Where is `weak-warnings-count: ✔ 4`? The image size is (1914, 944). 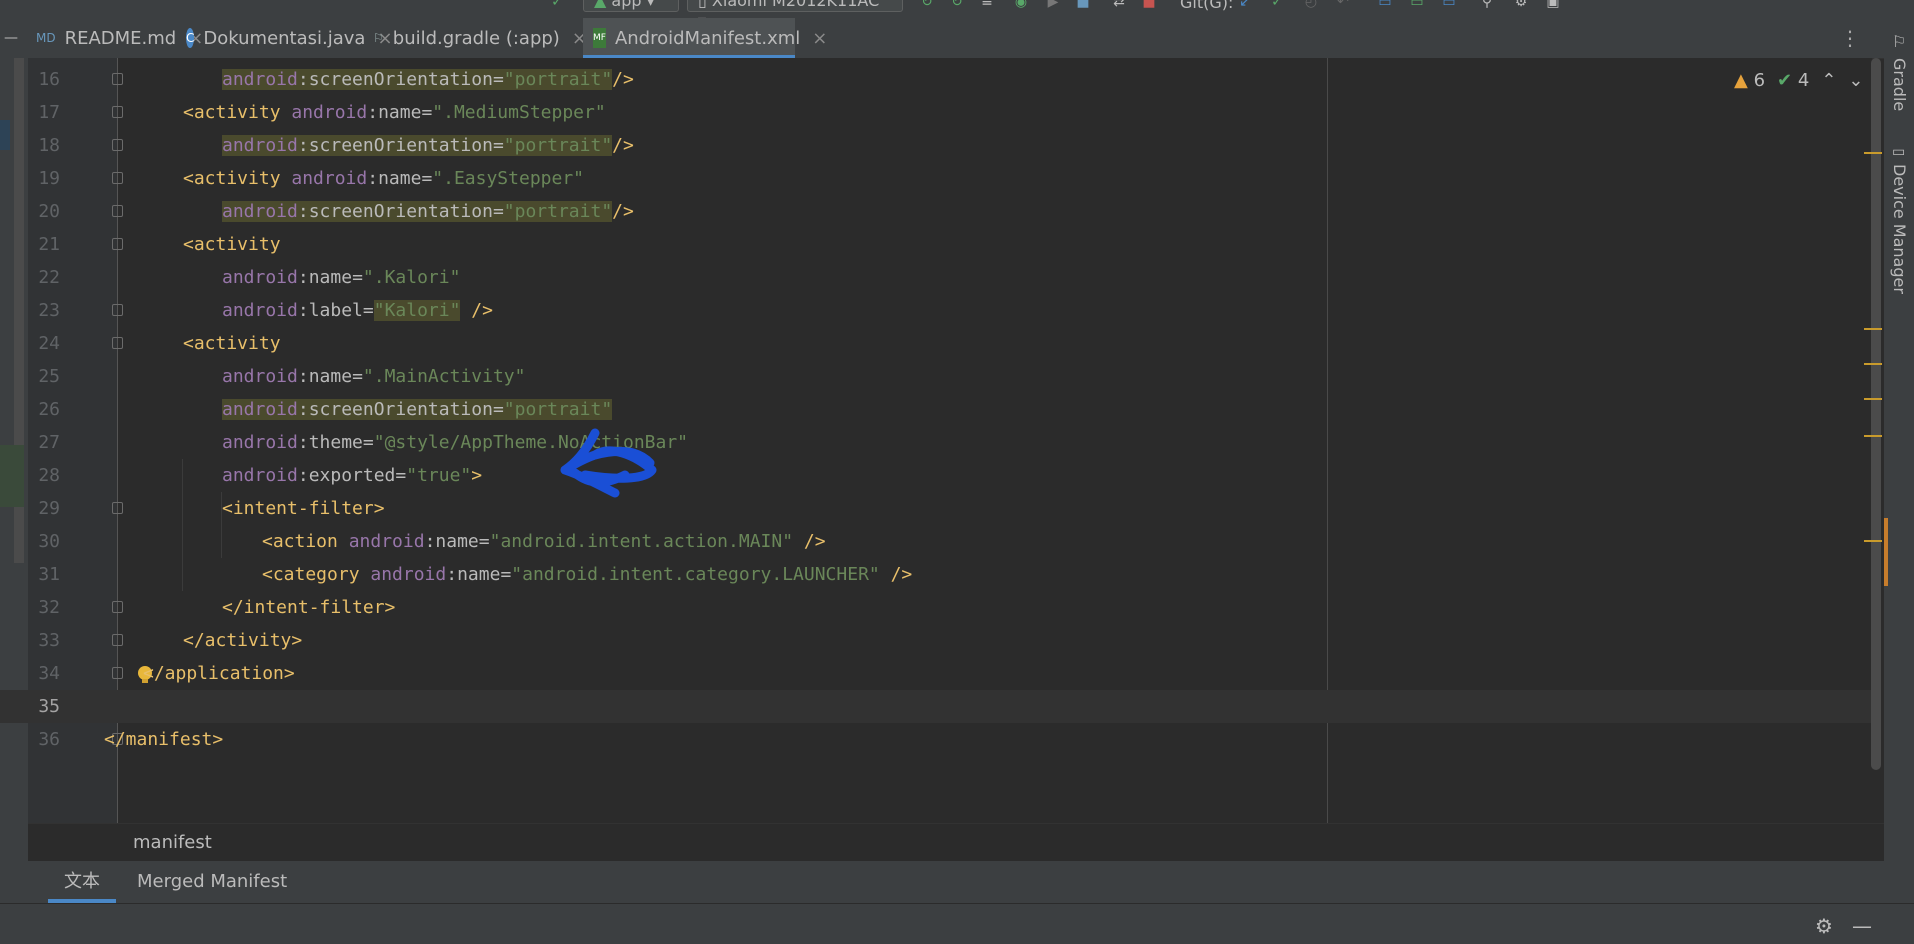
weak-warnings-count: ✔ 4 is located at coordinates (1793, 80).